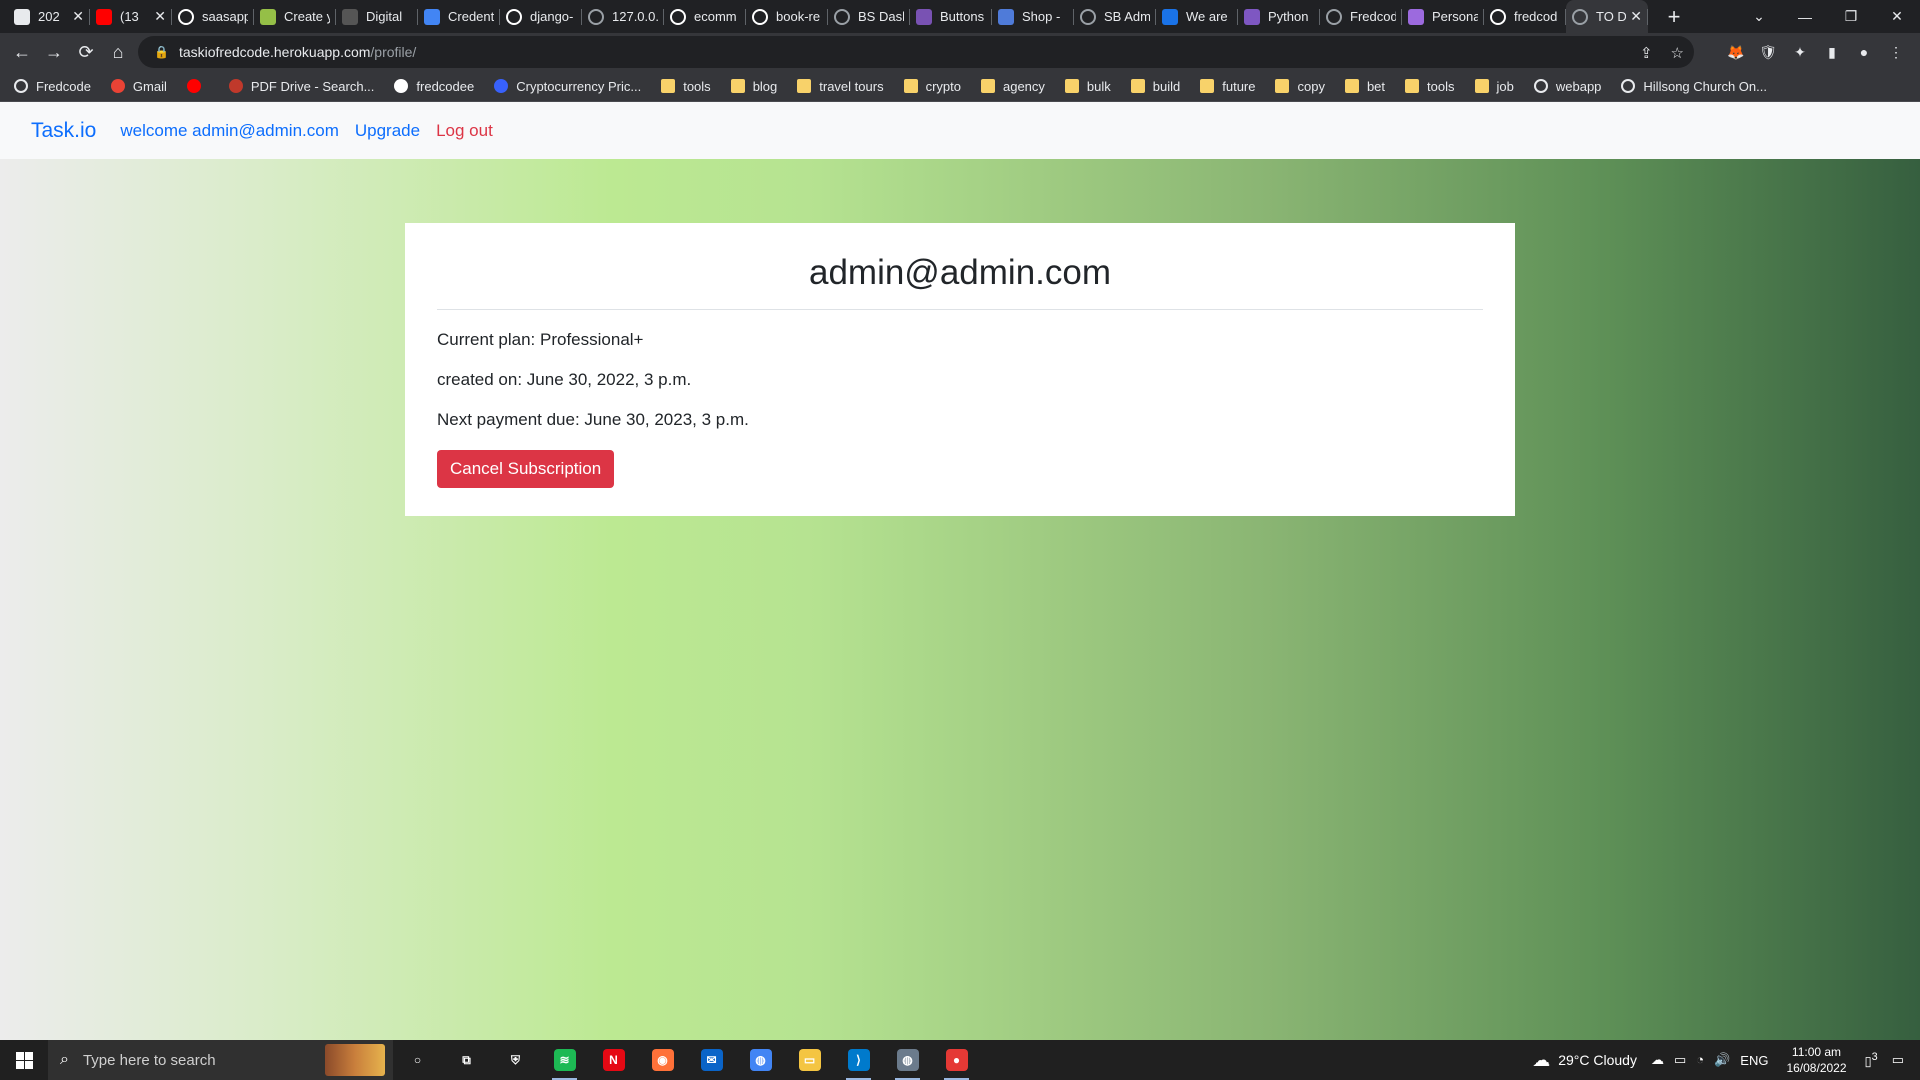  Describe the element at coordinates (1864, 52) in the screenshot. I see `profile-avatar-icon: ●` at that location.